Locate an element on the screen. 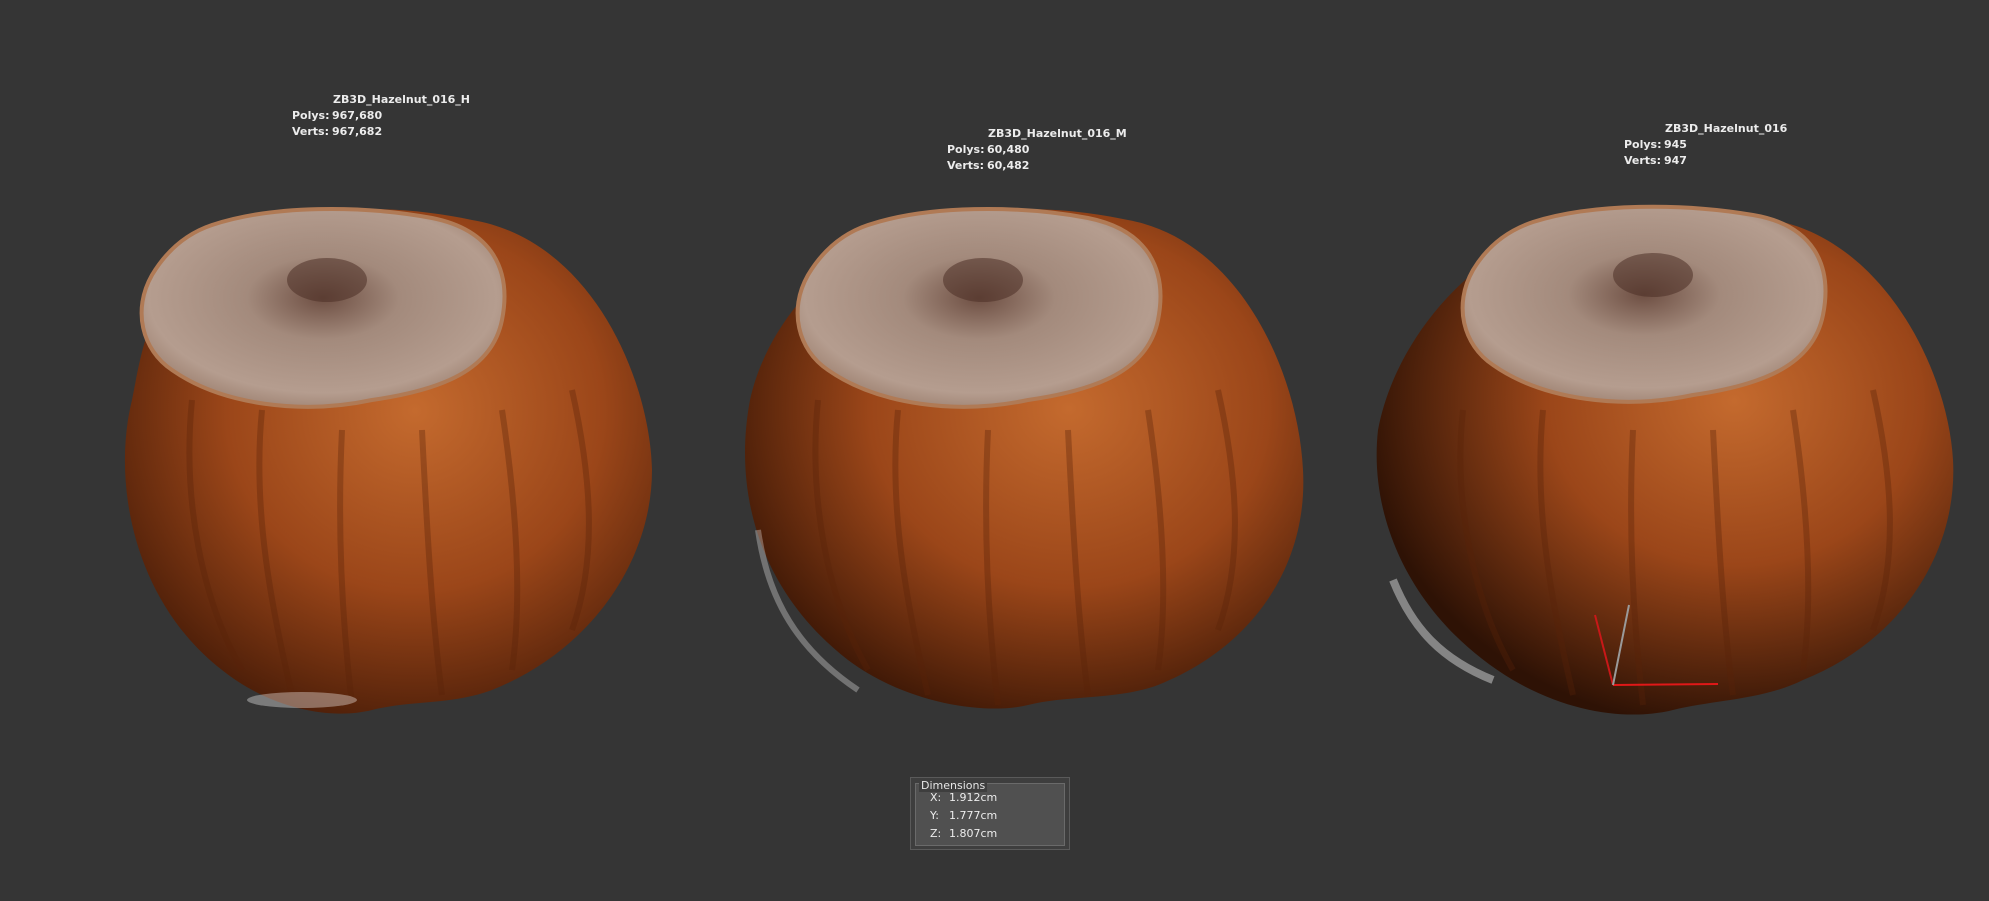 The image size is (1989, 901). verts-value: 967,682 is located at coordinates (357, 131).